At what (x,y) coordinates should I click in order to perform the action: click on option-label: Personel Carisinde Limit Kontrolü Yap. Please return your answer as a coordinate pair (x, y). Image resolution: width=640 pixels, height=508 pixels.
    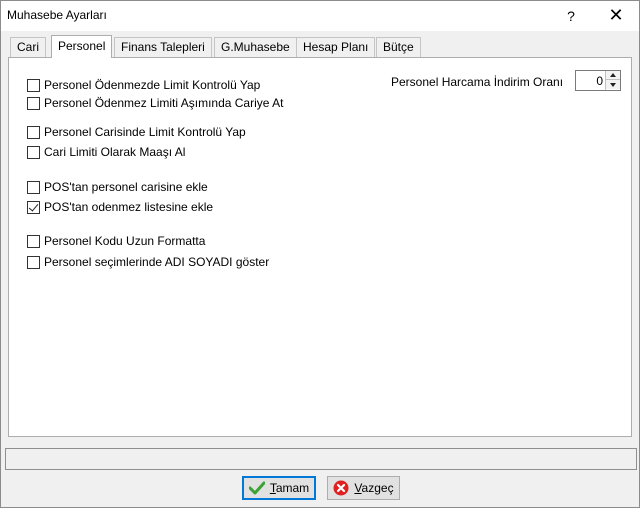
    Looking at the image, I should click on (145, 132).